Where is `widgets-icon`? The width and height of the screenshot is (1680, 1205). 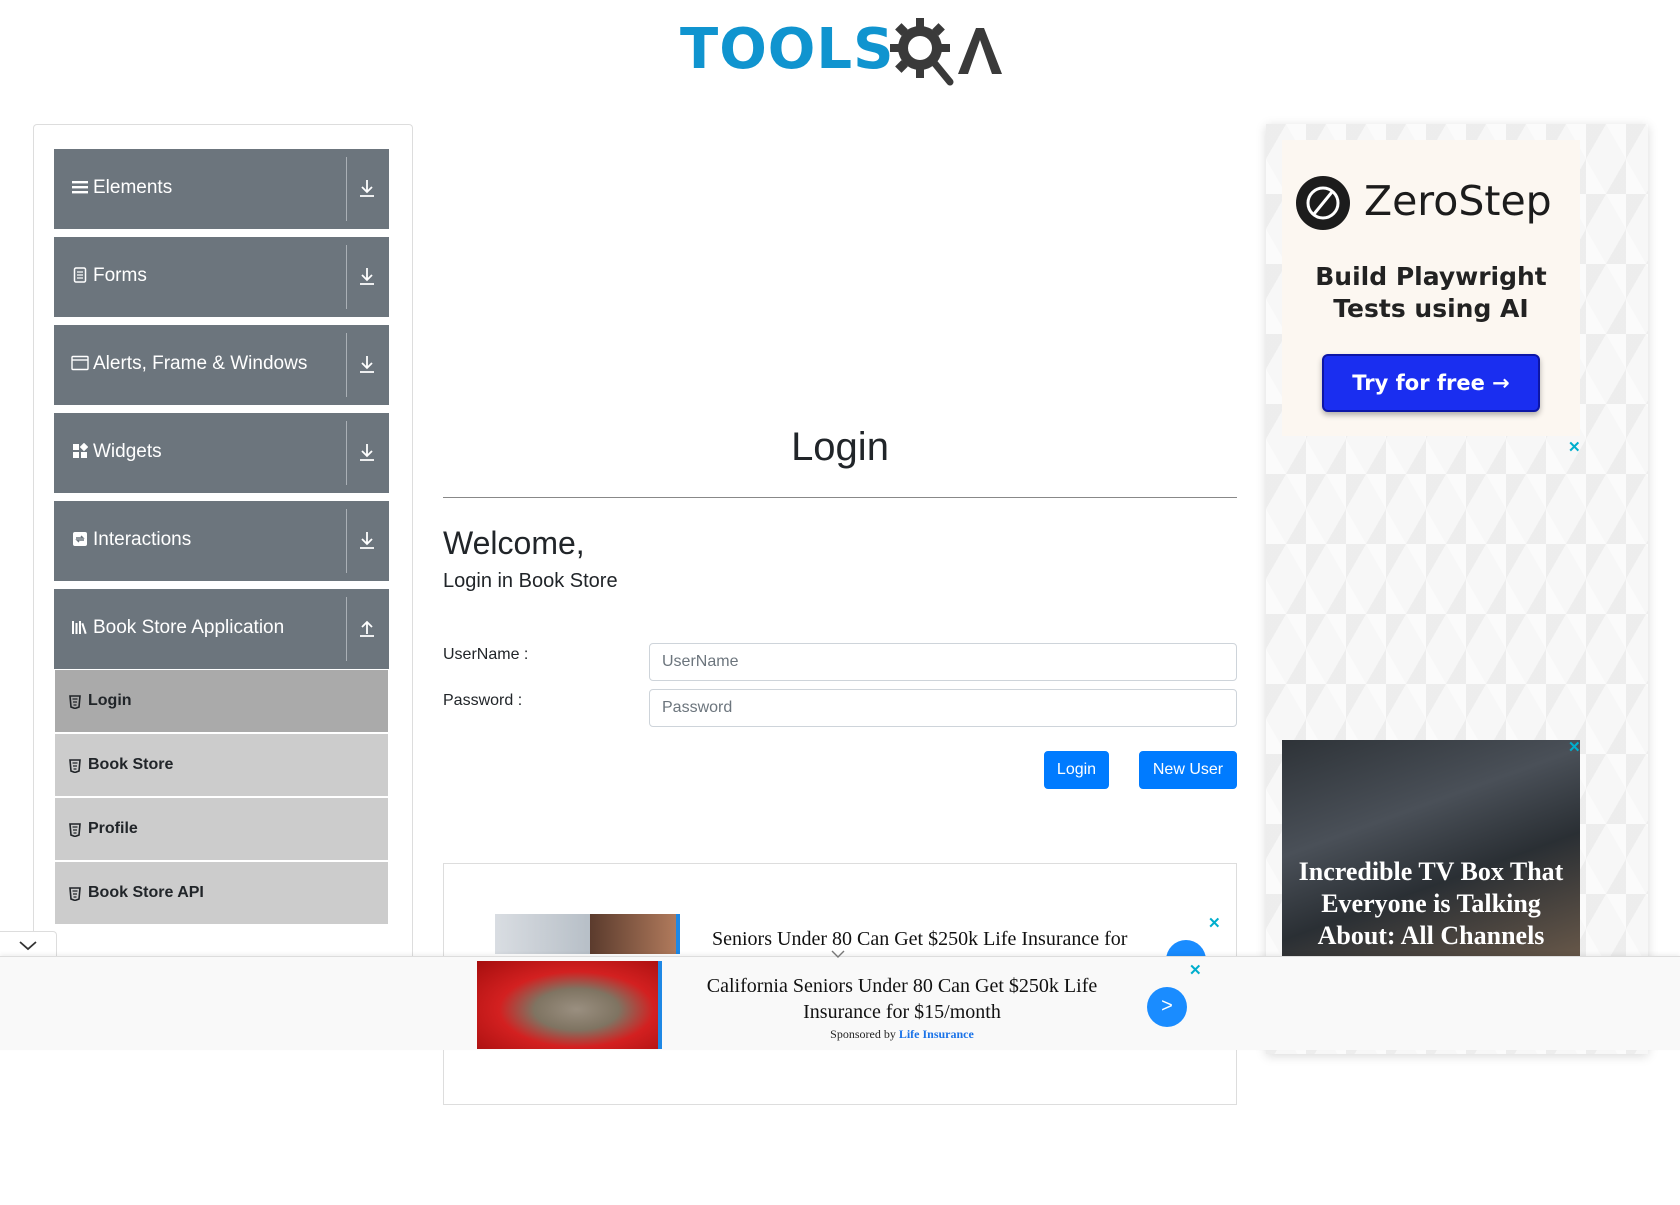
widgets-icon is located at coordinates (80, 451).